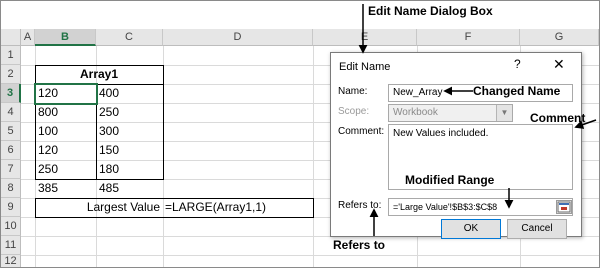 This screenshot has width=600, height=268. I want to click on annotation-refers-to: Refers to, so click(359, 245).